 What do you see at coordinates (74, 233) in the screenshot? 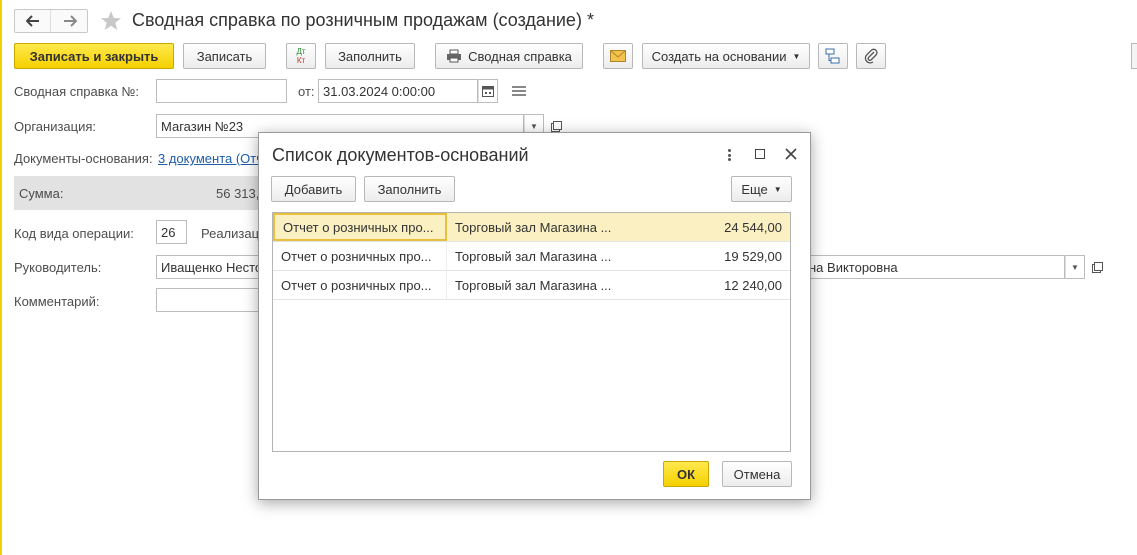
I see `operation-code-label: Код вида операции:` at bounding box center [74, 233].